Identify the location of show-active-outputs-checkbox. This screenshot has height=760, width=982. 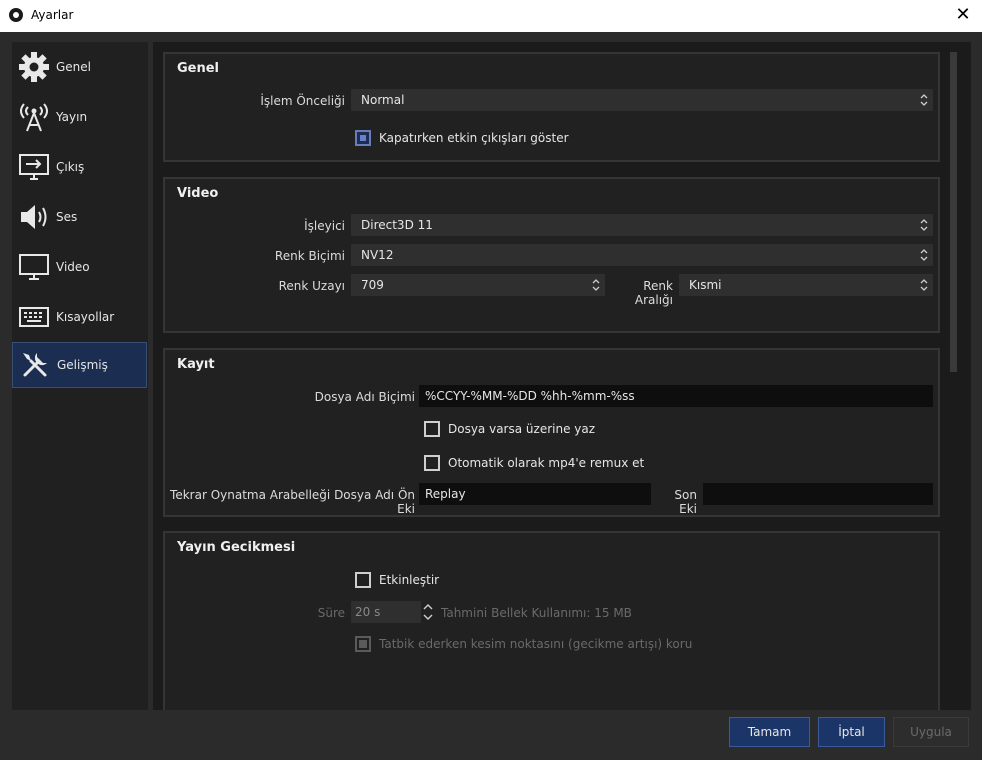
(363, 138).